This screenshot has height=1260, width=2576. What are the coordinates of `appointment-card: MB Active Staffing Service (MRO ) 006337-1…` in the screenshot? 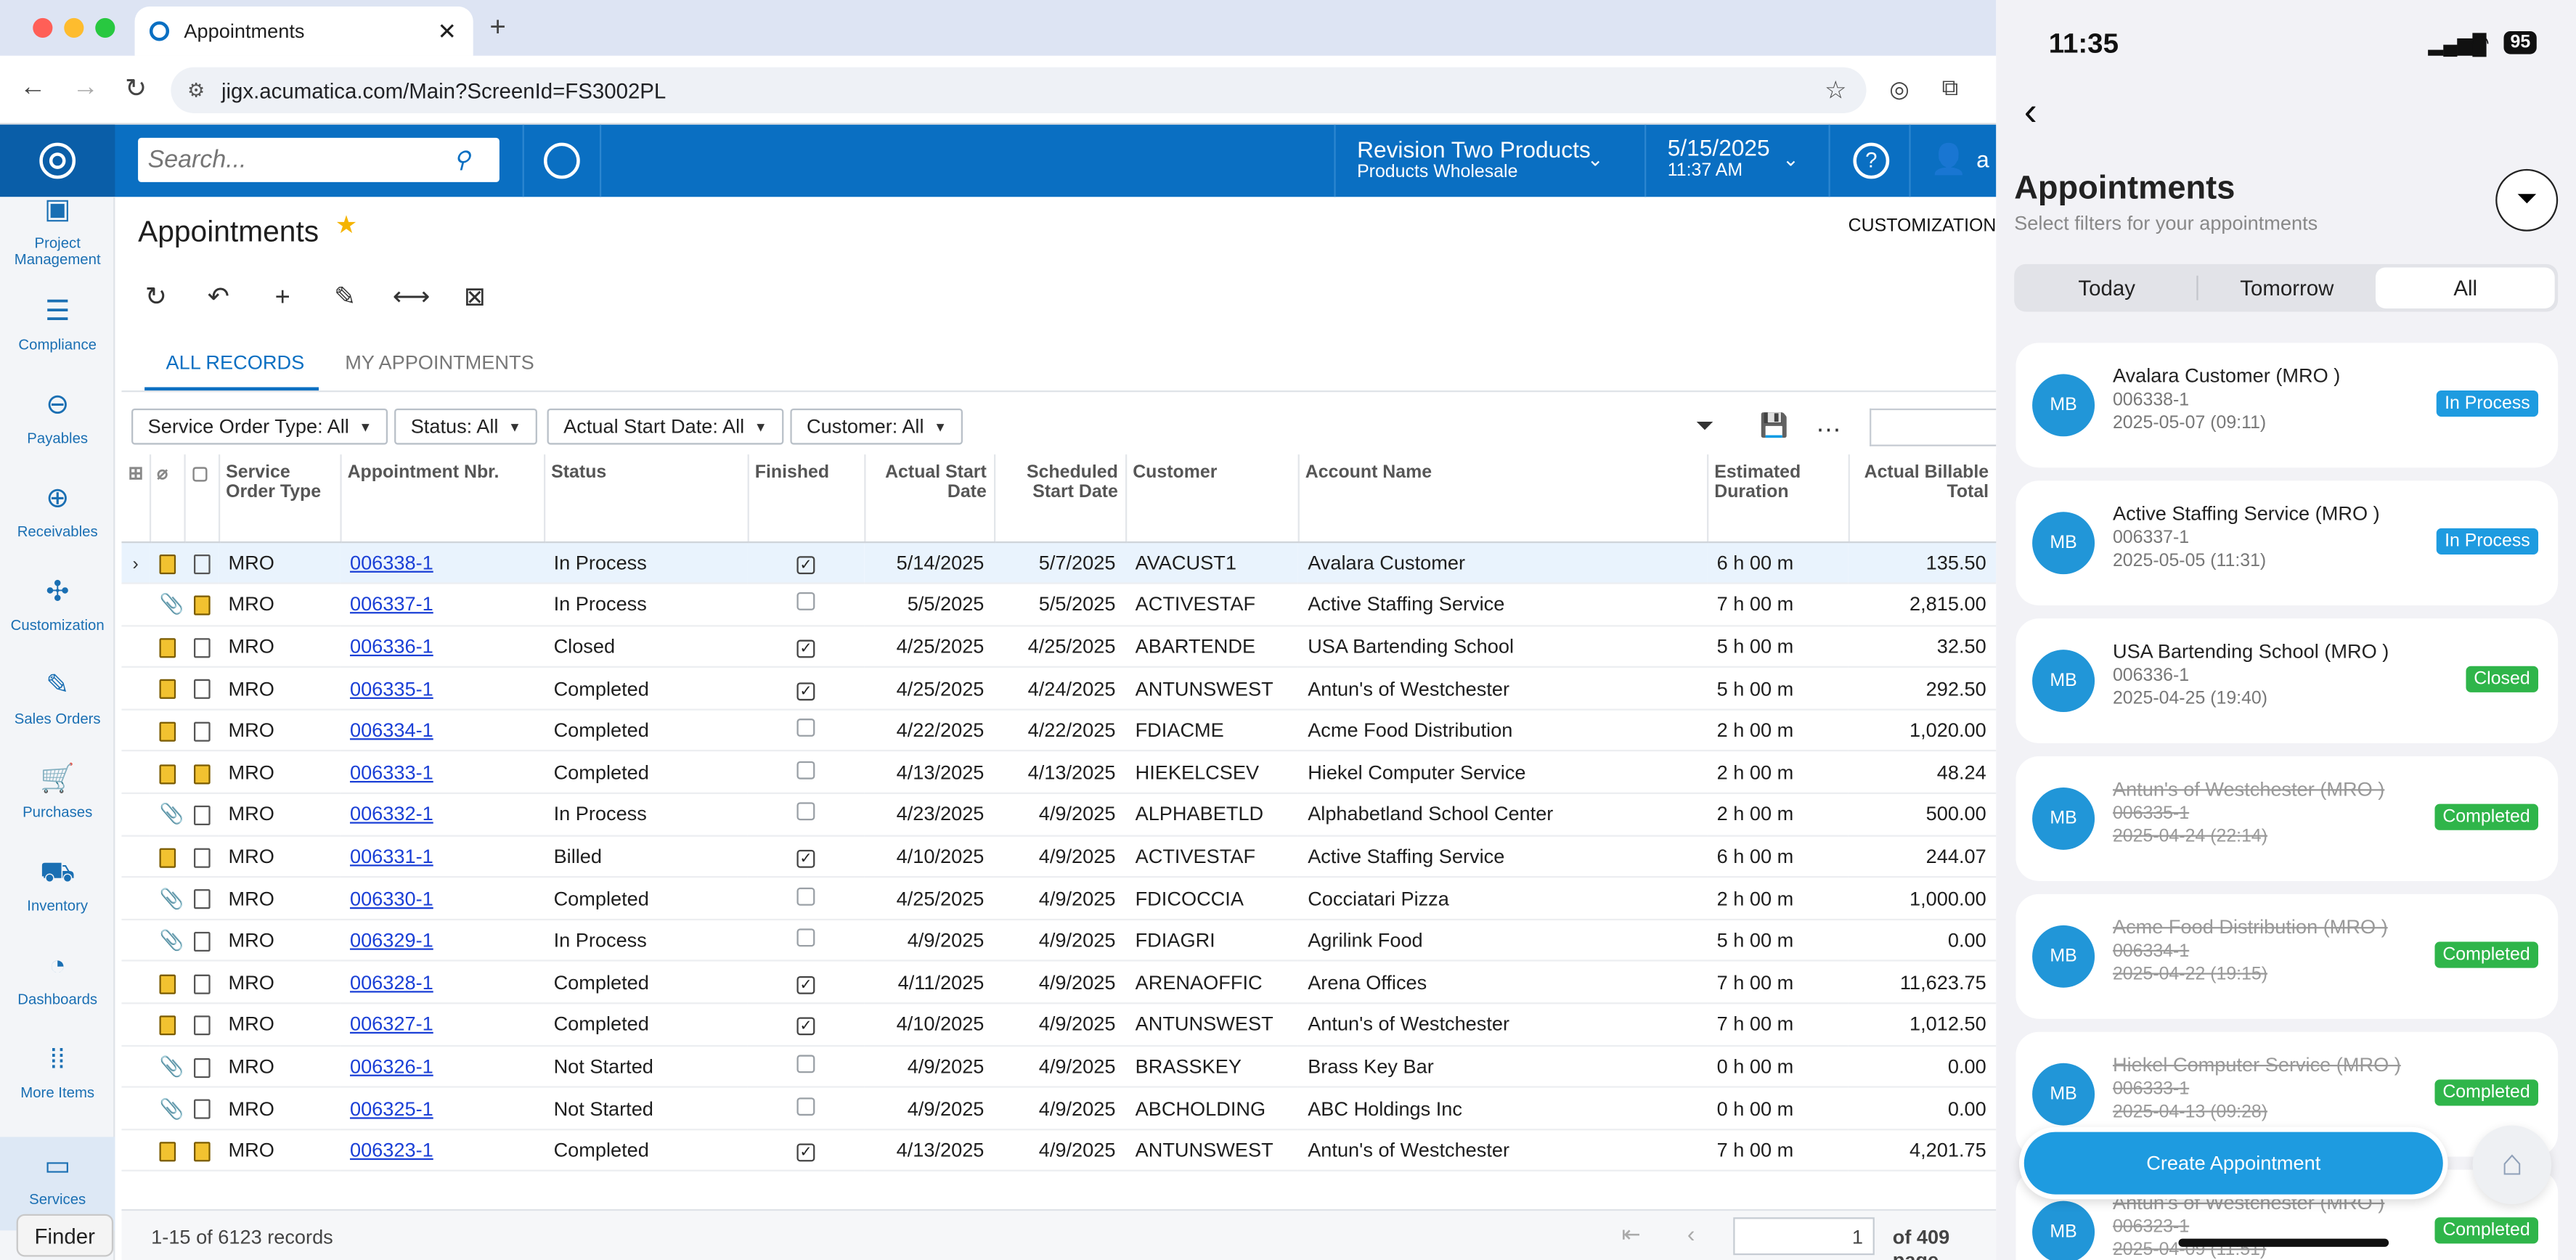 It's located at (2287, 543).